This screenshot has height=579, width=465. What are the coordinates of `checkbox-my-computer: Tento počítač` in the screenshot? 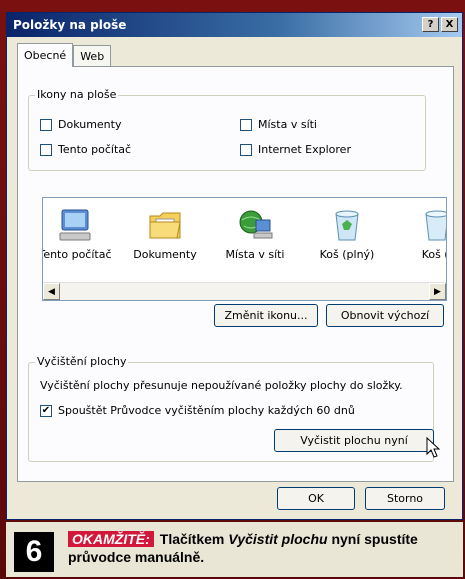 It's located at (85, 149).